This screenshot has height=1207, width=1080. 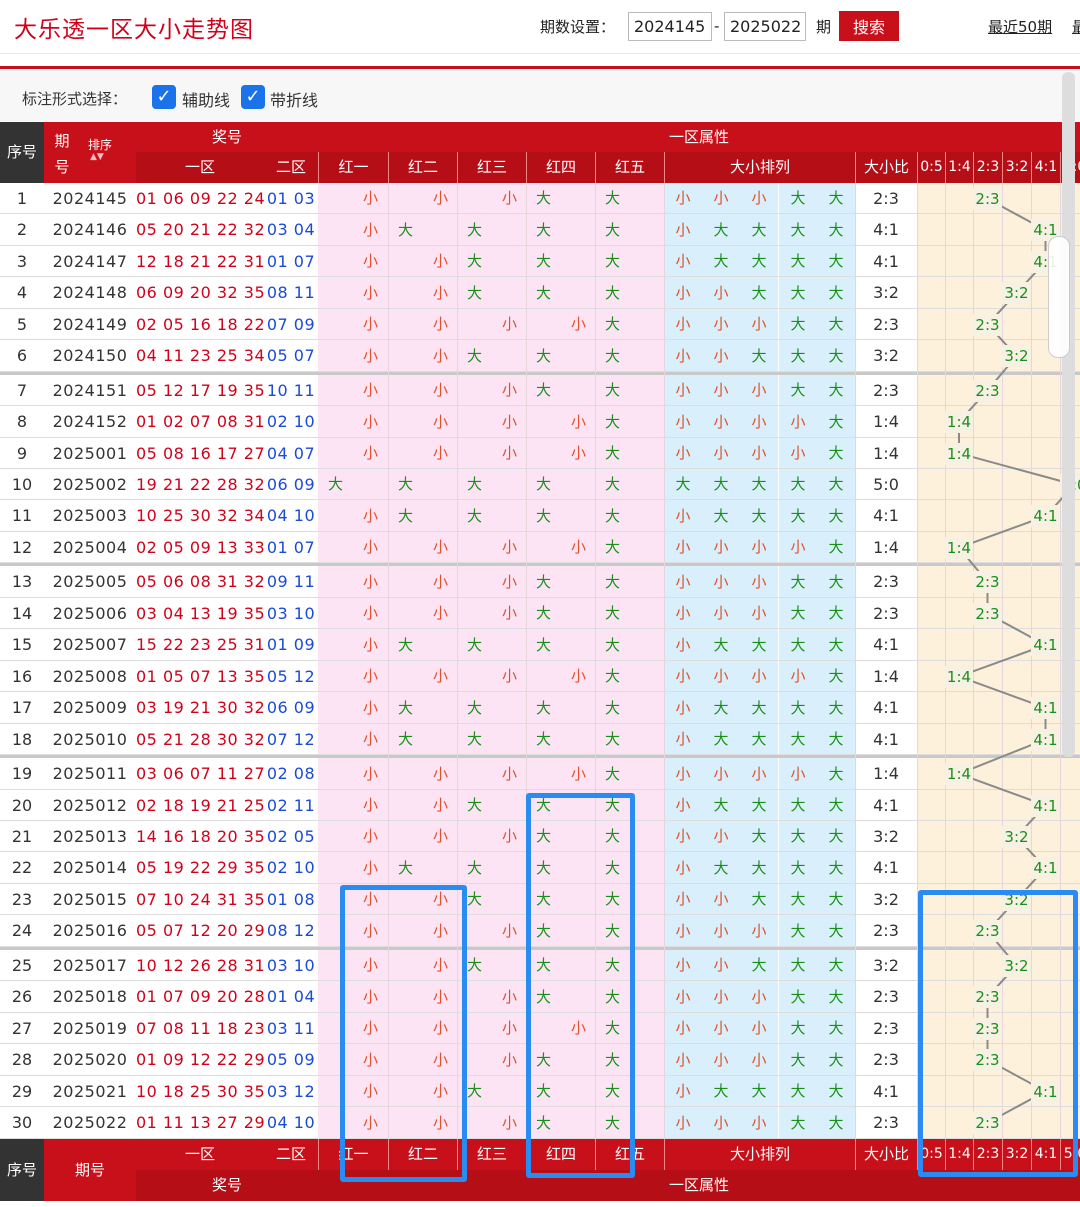 What do you see at coordinates (1059, 297) in the screenshot?
I see `scrollbar-thumb` at bounding box center [1059, 297].